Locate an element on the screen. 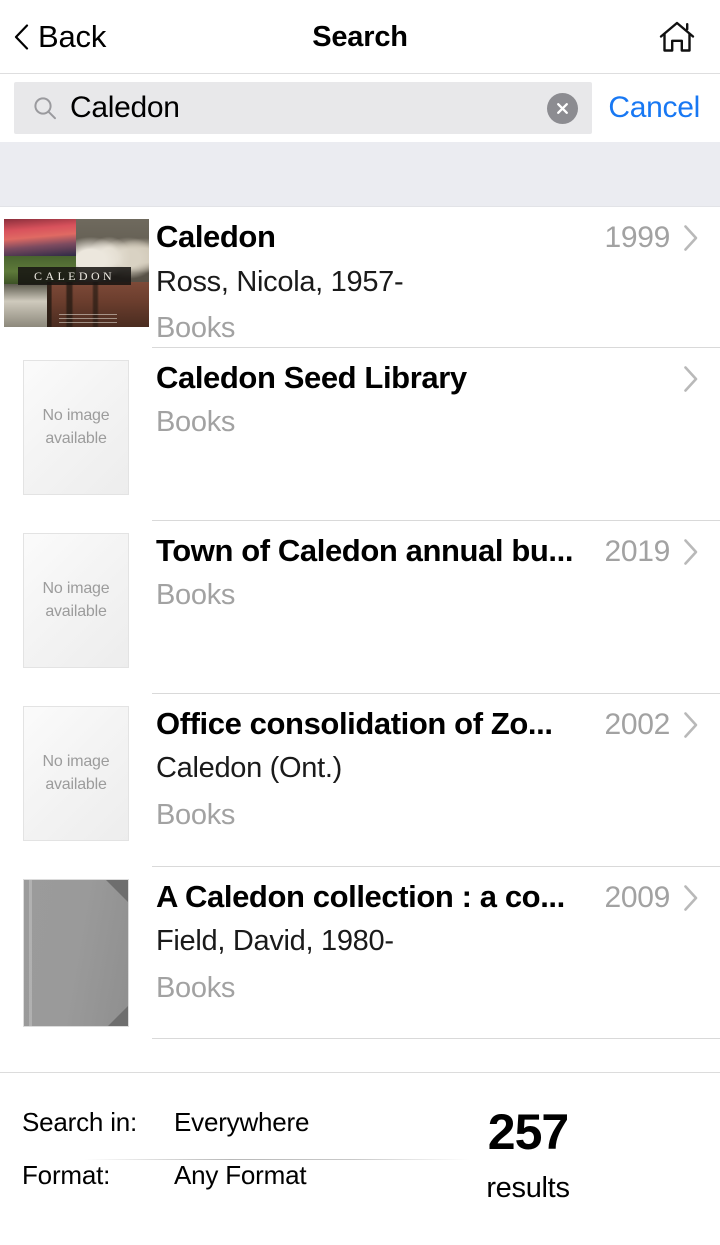 This screenshot has width=720, height=1245. navigation-header: Back Search is located at coordinates (360, 37).